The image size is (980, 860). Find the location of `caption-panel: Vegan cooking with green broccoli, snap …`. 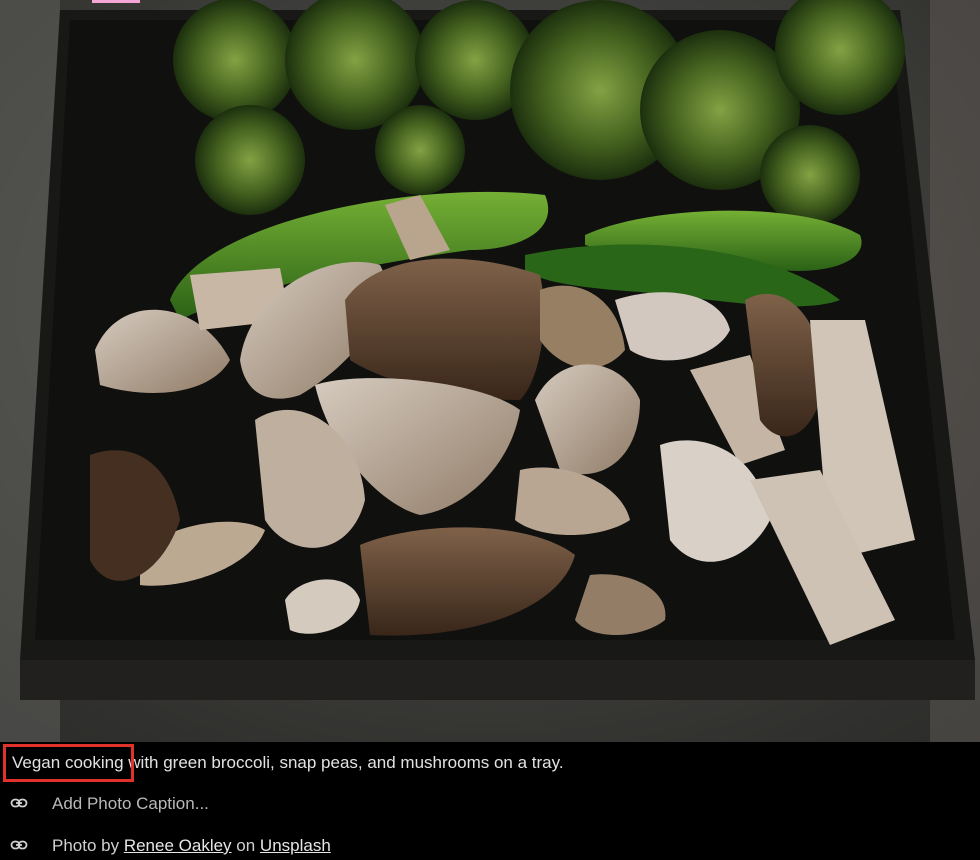

caption-panel: Vegan cooking with green broccoli, snap … is located at coordinates (490, 801).